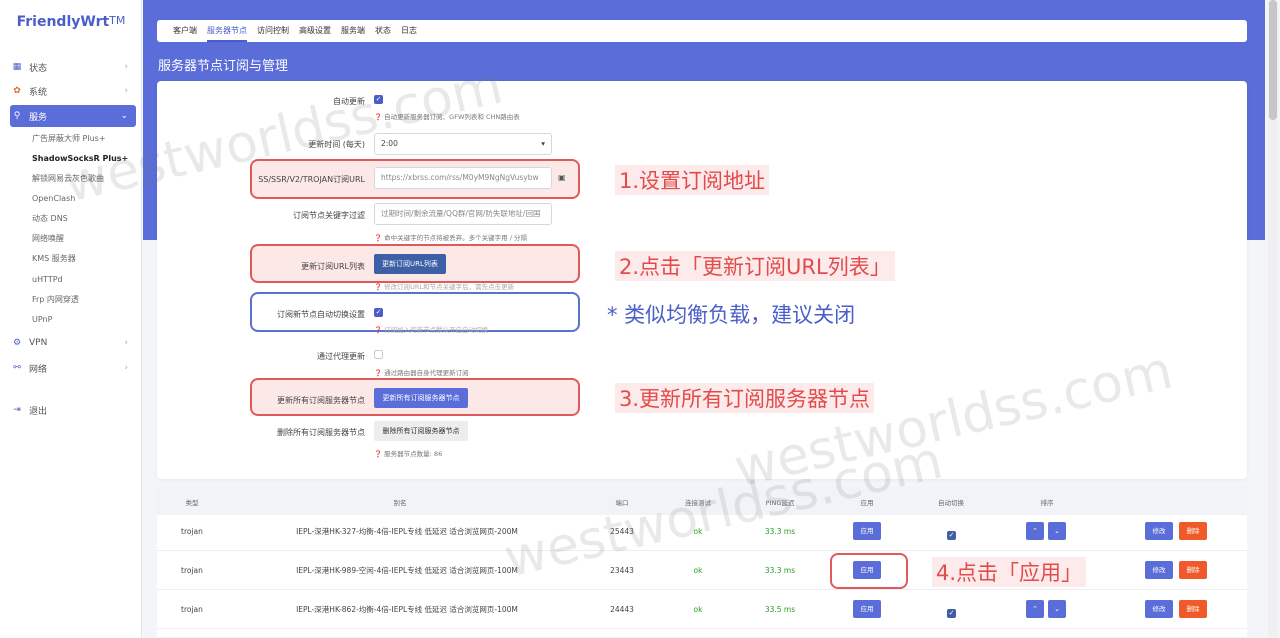 This screenshot has height=638, width=1280. Describe the element at coordinates (85, 219) in the screenshot. I see `sidebar-subitem: 动态 DNS` at that location.